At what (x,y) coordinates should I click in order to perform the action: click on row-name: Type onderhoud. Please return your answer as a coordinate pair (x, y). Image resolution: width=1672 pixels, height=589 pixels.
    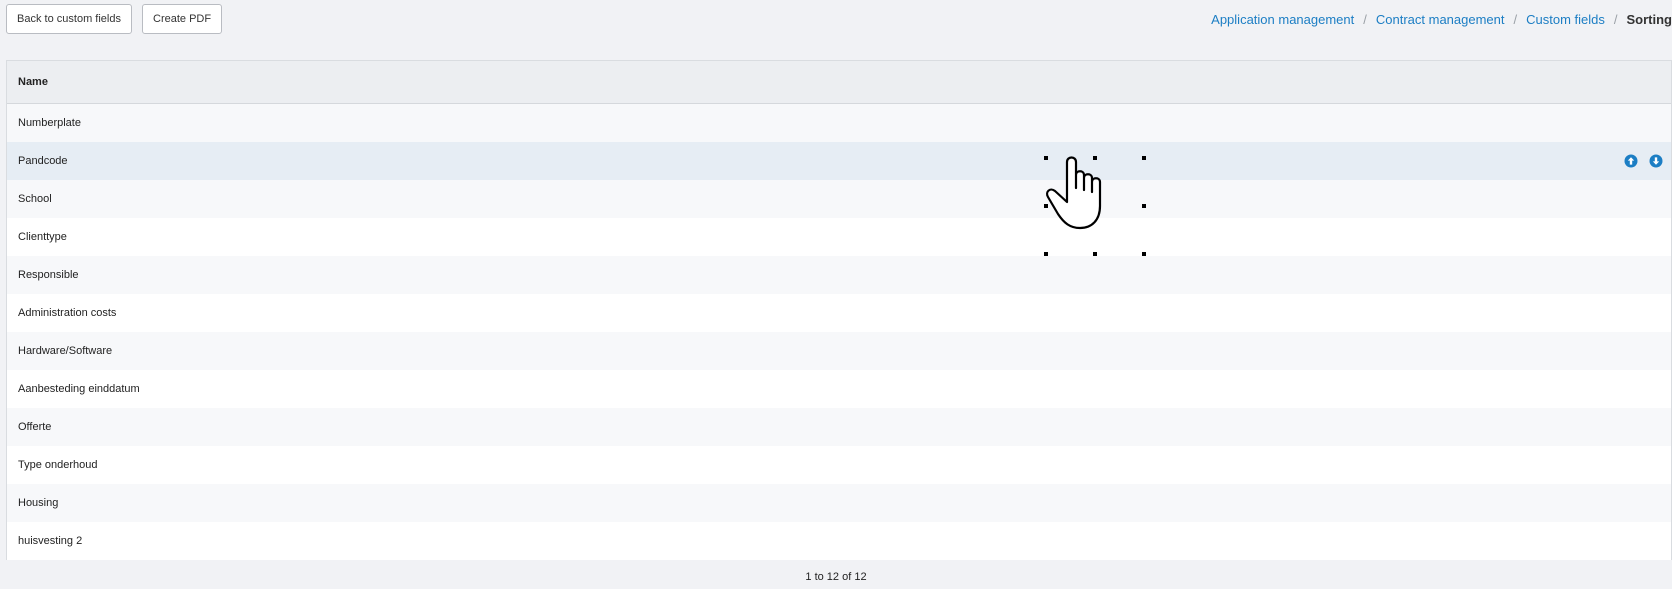
    Looking at the image, I should click on (58, 465).